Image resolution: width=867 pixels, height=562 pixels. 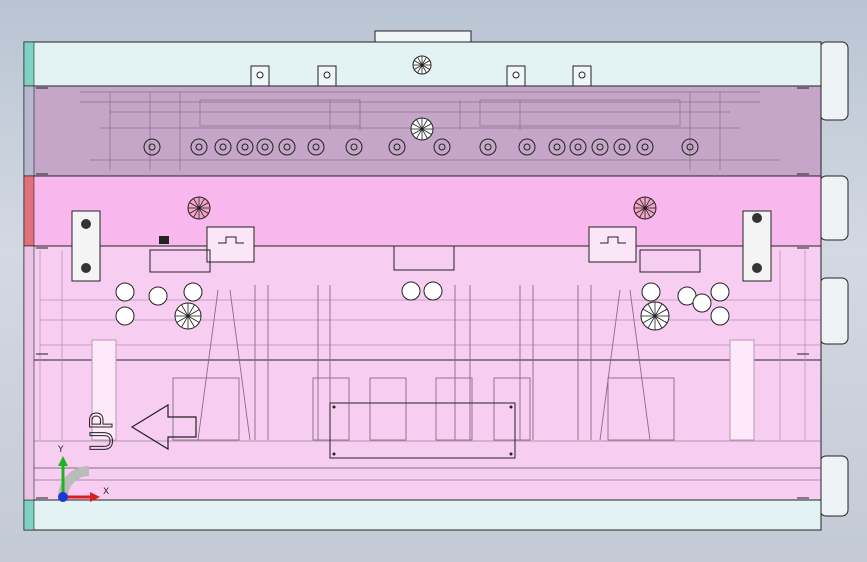 I want to click on left-edge-red, so click(x=29, y=211).